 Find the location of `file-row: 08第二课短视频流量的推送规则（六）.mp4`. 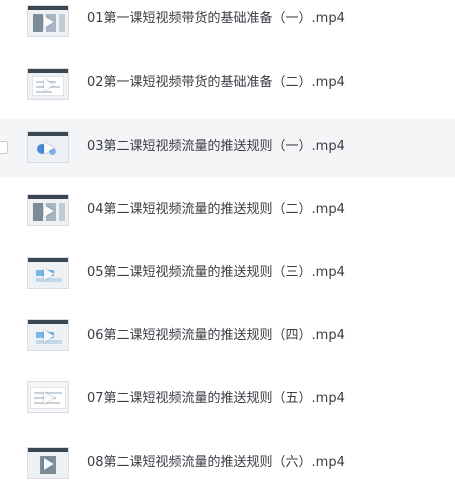

file-row: 08第二课短视频流量的推送规则（六）.mp4 is located at coordinates (227, 462).